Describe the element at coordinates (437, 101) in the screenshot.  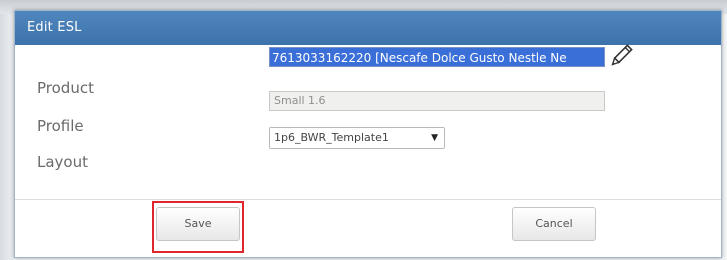
I see `profile-field: Small 1.6` at that location.